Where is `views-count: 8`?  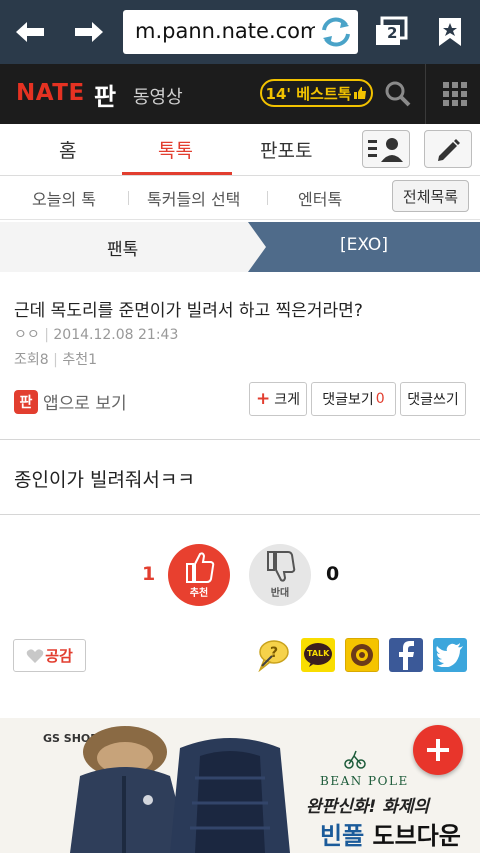 views-count: 8 is located at coordinates (44, 360).